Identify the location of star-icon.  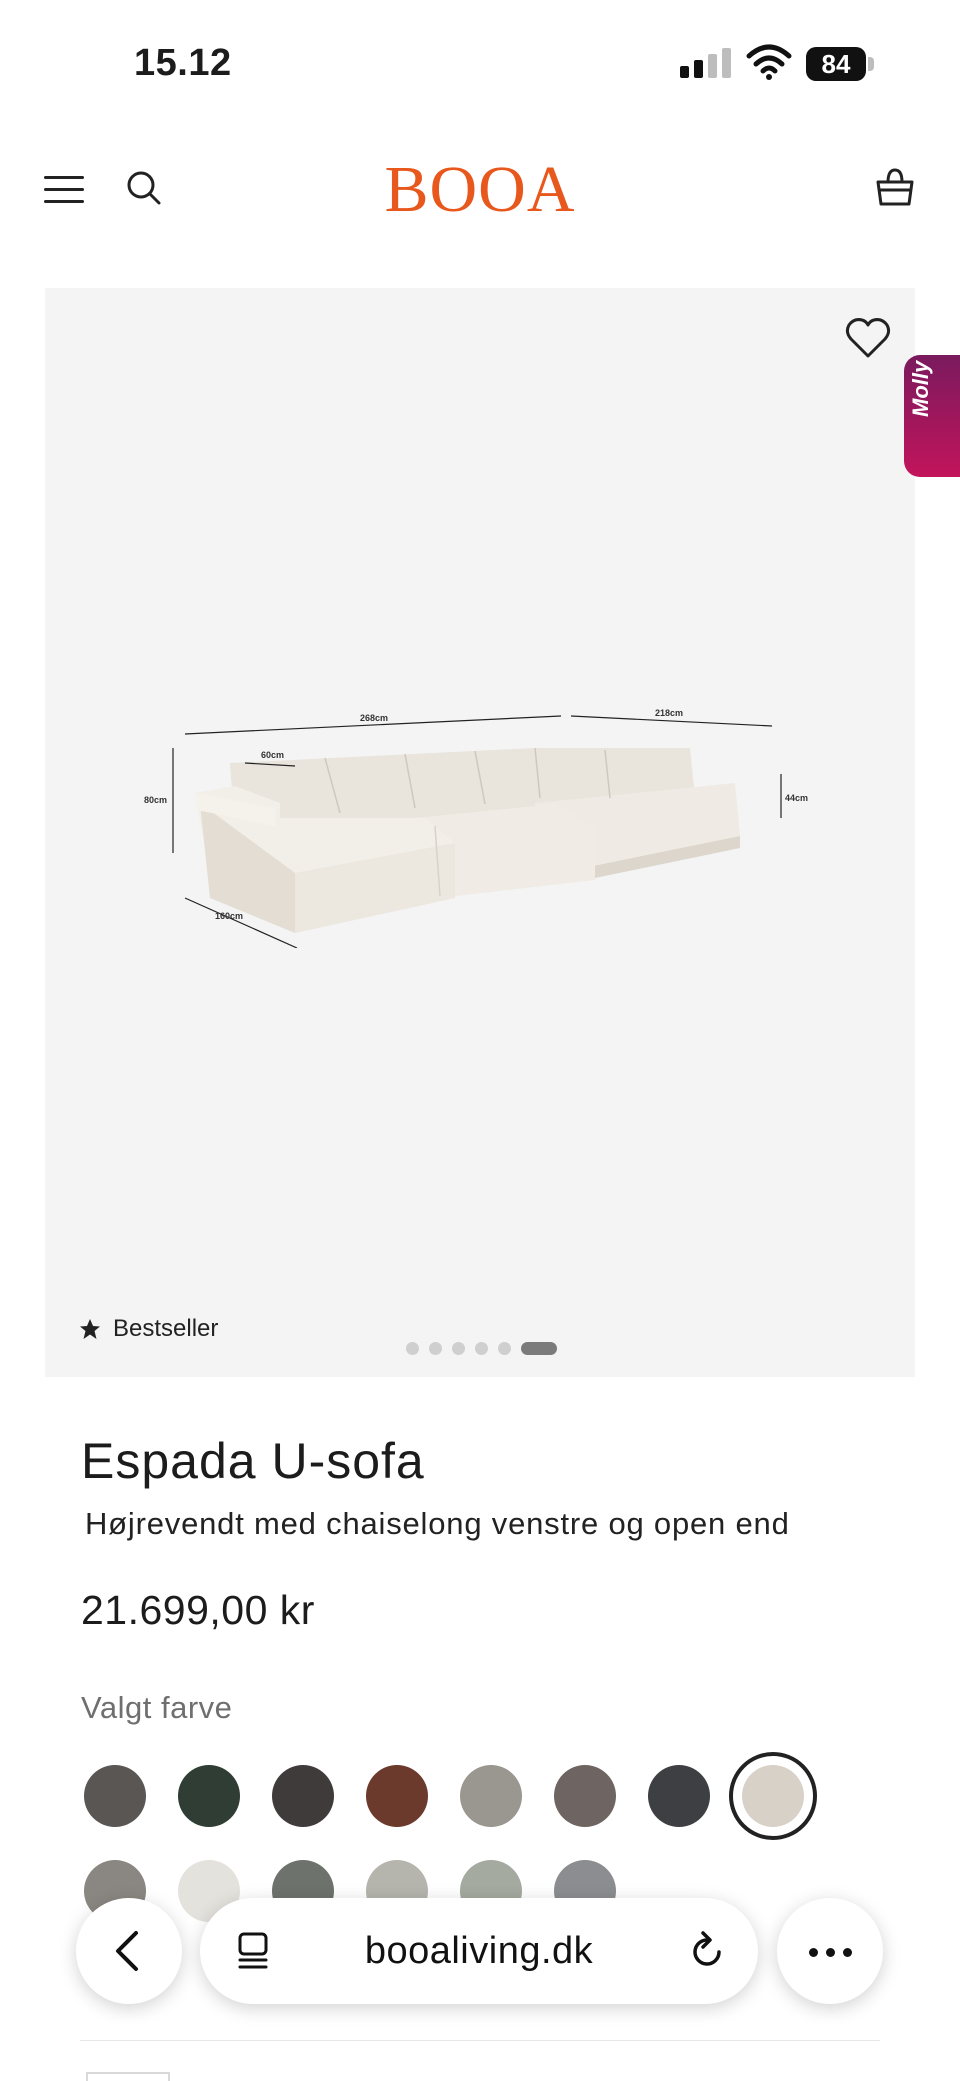
(90, 1329).